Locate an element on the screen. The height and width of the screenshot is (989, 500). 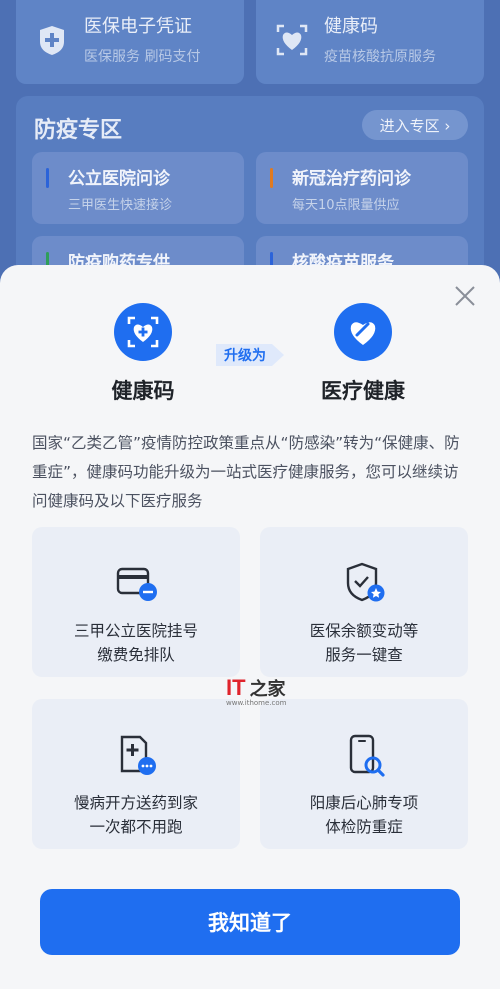
watermark-logo-cn: 之家 is located at coordinates (267, 689).